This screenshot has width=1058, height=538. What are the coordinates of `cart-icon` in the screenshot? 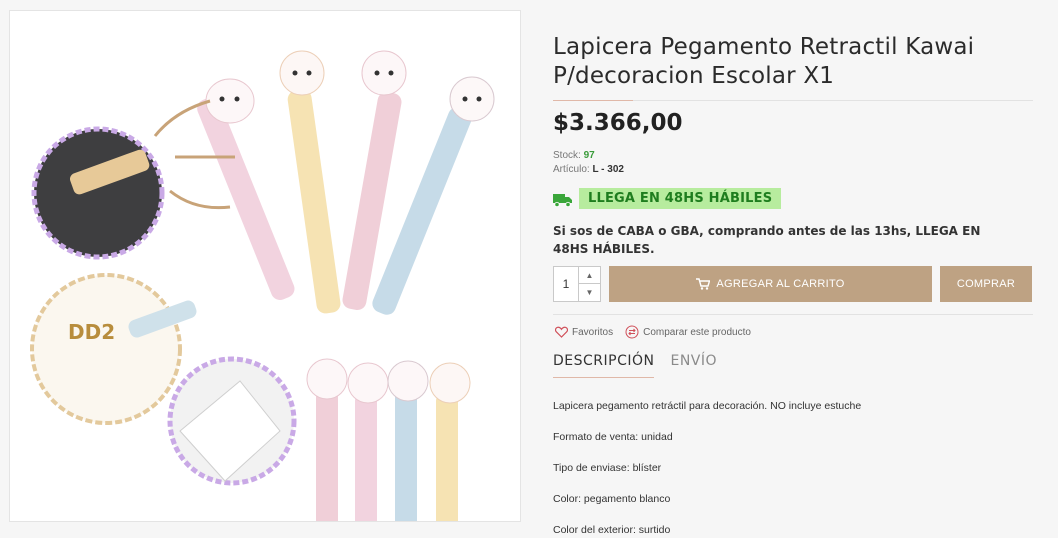 It's located at (703, 284).